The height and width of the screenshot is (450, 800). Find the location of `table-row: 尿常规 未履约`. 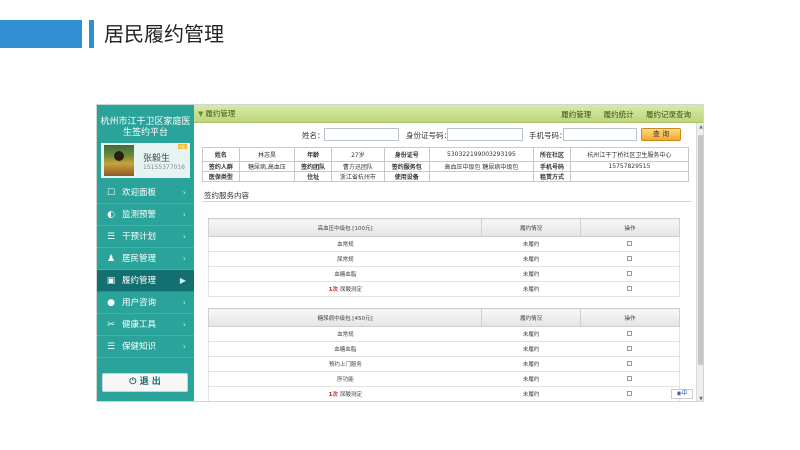

table-row: 尿常规 未履约 is located at coordinates (443, 259).